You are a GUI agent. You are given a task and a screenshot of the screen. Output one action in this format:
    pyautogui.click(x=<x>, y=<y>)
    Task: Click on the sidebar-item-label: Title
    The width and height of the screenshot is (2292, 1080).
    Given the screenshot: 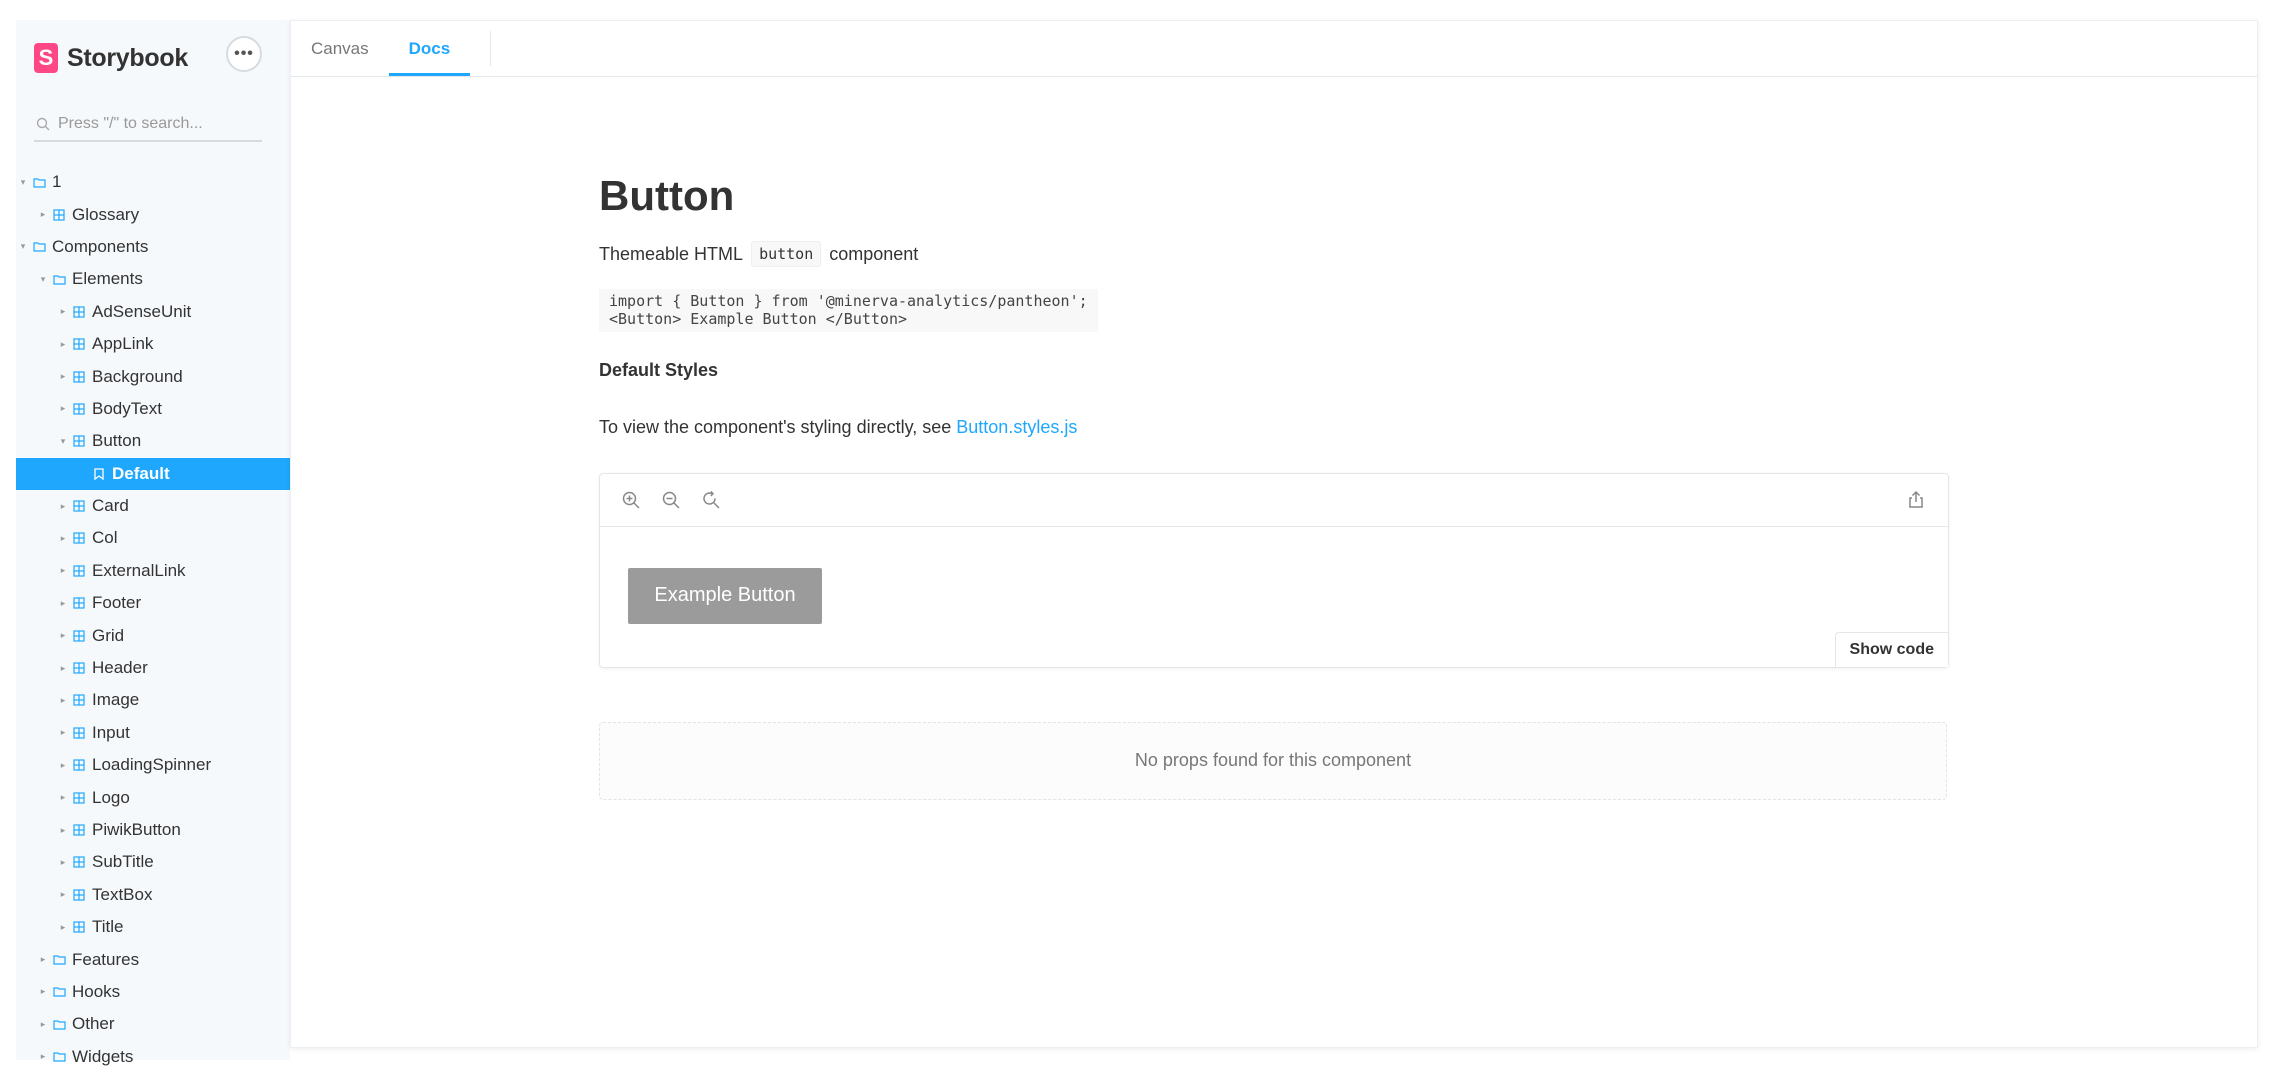 What is the action you would take?
    pyautogui.click(x=108, y=927)
    